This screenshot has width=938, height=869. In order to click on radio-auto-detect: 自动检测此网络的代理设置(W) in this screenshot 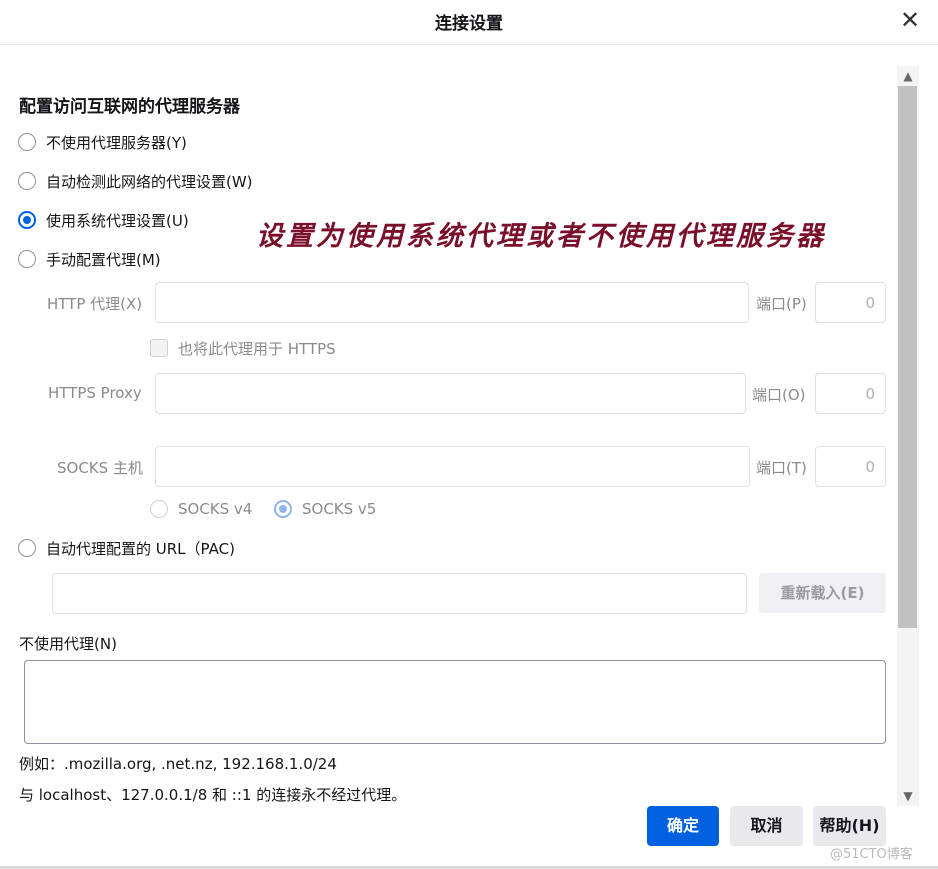, I will do `click(135, 181)`.